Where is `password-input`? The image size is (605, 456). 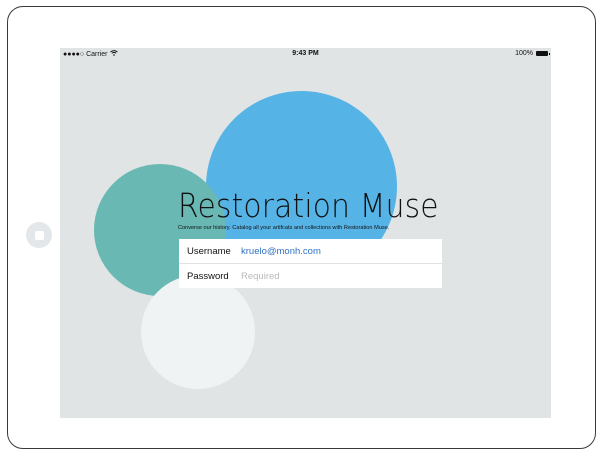
password-input is located at coordinates (336, 276).